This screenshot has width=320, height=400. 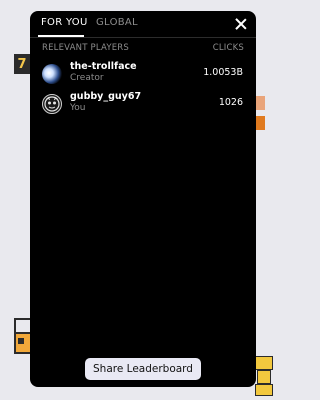 What do you see at coordinates (143, 104) in the screenshot?
I see `list-item: gubby_guy67 You 1026` at bounding box center [143, 104].